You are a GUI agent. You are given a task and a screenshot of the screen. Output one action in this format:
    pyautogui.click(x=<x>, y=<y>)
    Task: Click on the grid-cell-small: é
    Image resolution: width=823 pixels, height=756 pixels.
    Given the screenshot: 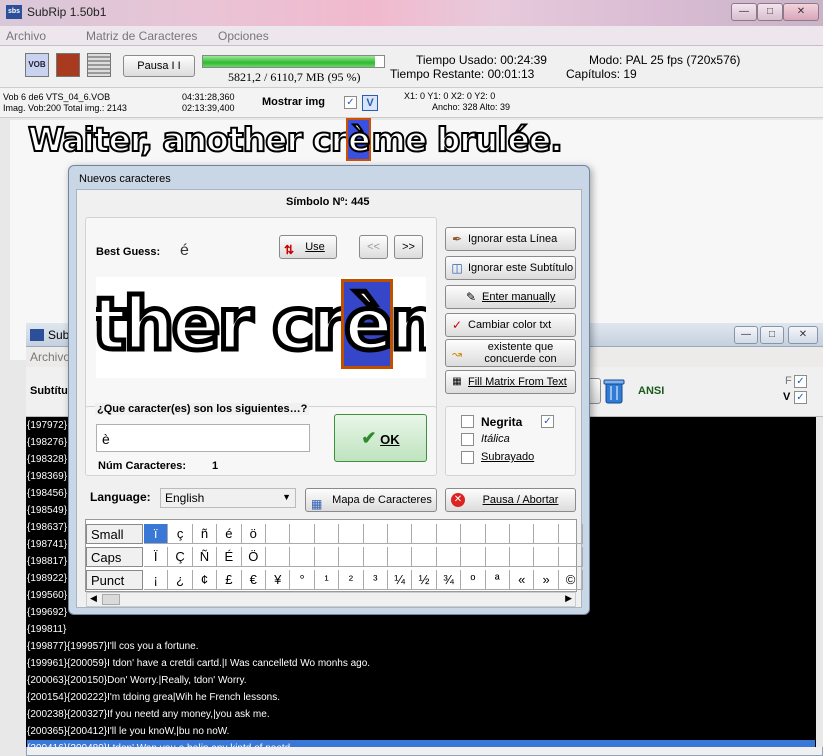 What is the action you would take?
    pyautogui.click(x=229, y=534)
    